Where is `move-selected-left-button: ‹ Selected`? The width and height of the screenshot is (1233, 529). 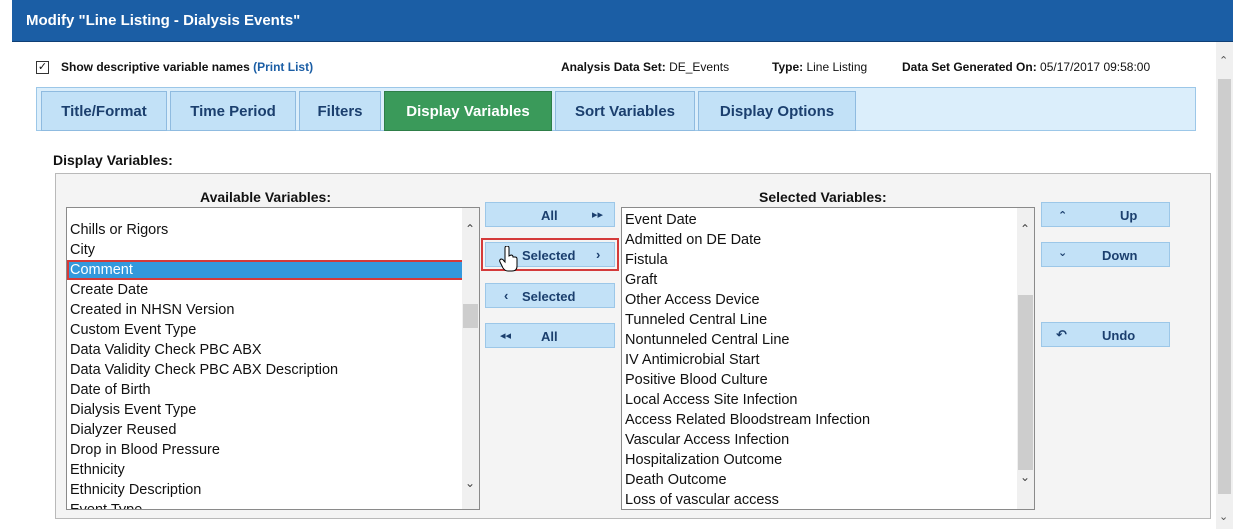 move-selected-left-button: ‹ Selected is located at coordinates (550, 295).